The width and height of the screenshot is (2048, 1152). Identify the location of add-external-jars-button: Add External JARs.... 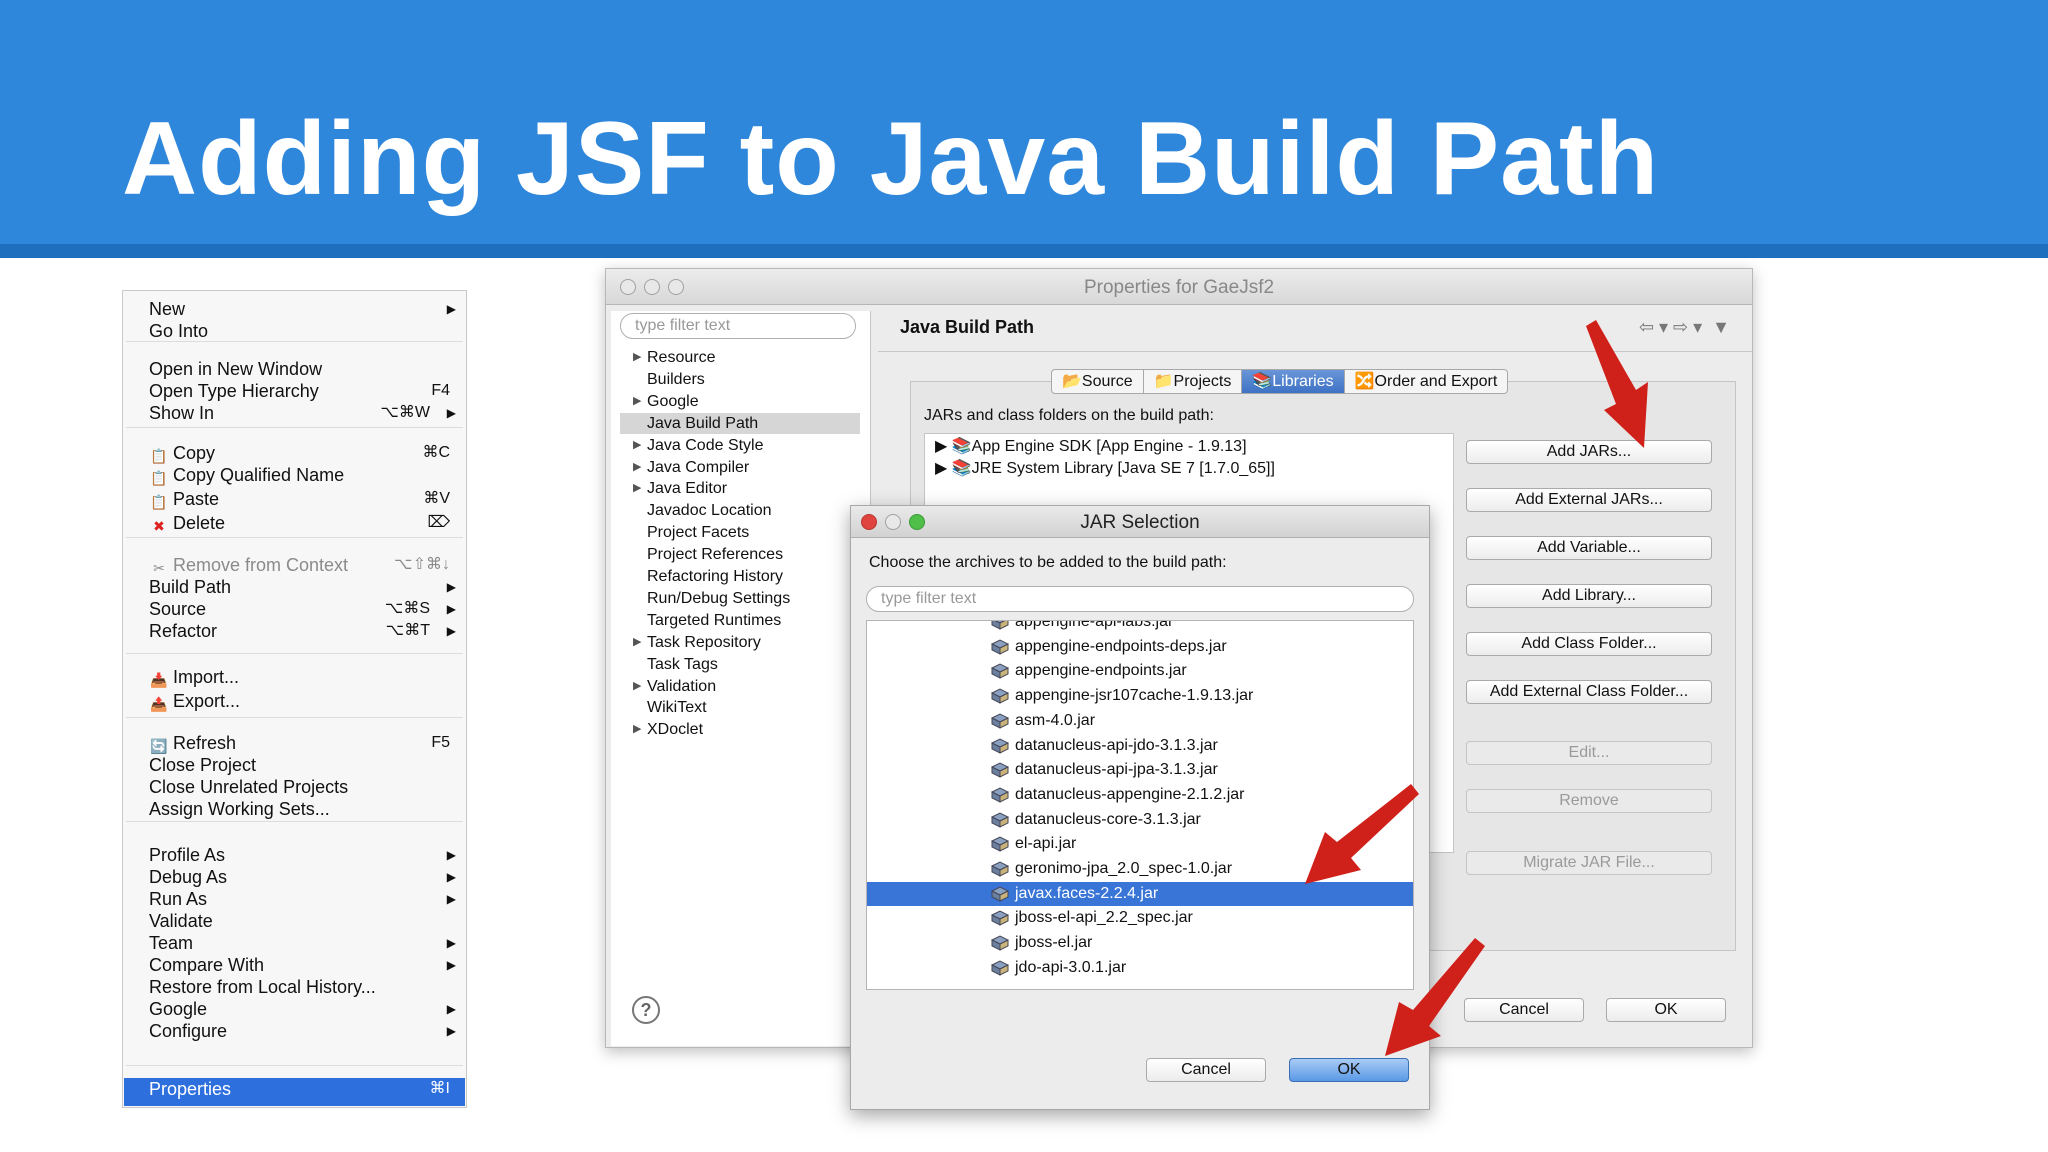
(1589, 500).